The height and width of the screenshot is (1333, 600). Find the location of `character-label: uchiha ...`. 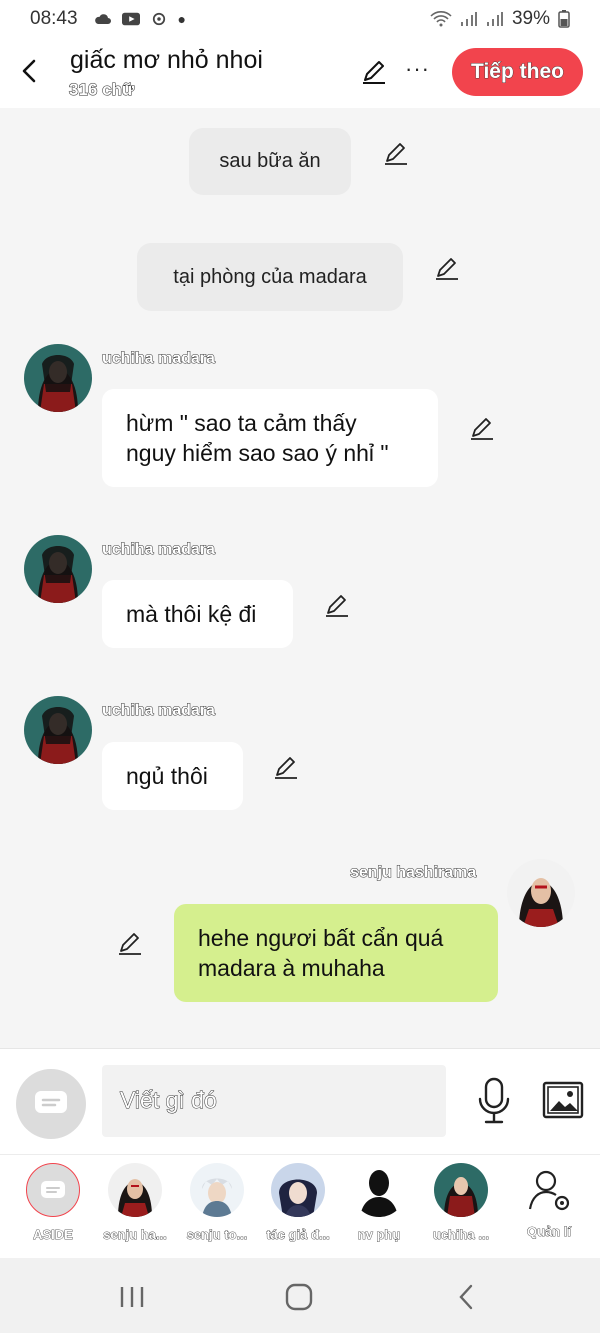

character-label: uchiha ... is located at coordinates (461, 1235).